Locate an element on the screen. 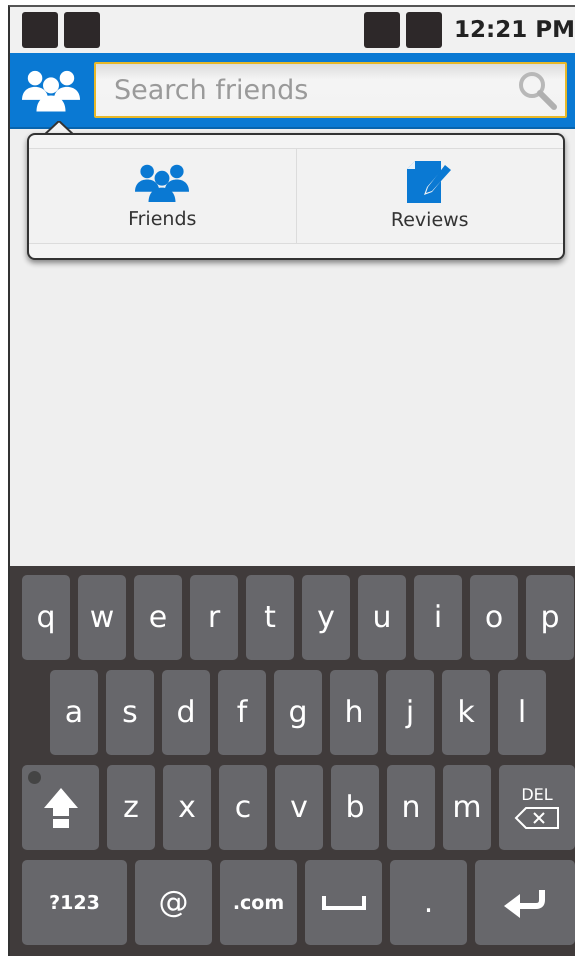  letter-key: h is located at coordinates (354, 712).